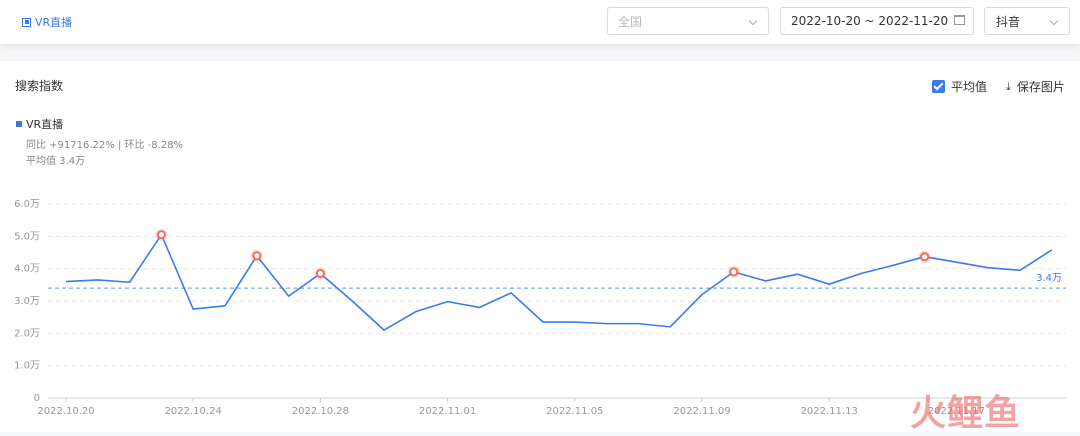  I want to click on y-tick-label: 6.0万, so click(27, 204).